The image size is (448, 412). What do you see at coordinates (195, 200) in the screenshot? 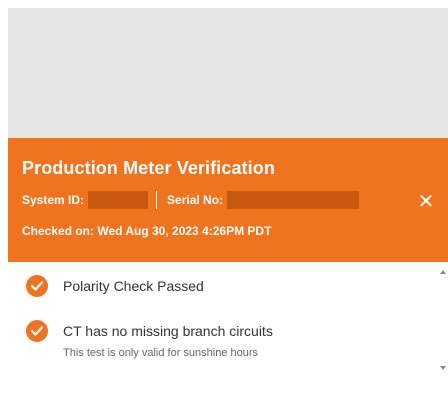
I see `serial-no-label: Serial No:` at bounding box center [195, 200].